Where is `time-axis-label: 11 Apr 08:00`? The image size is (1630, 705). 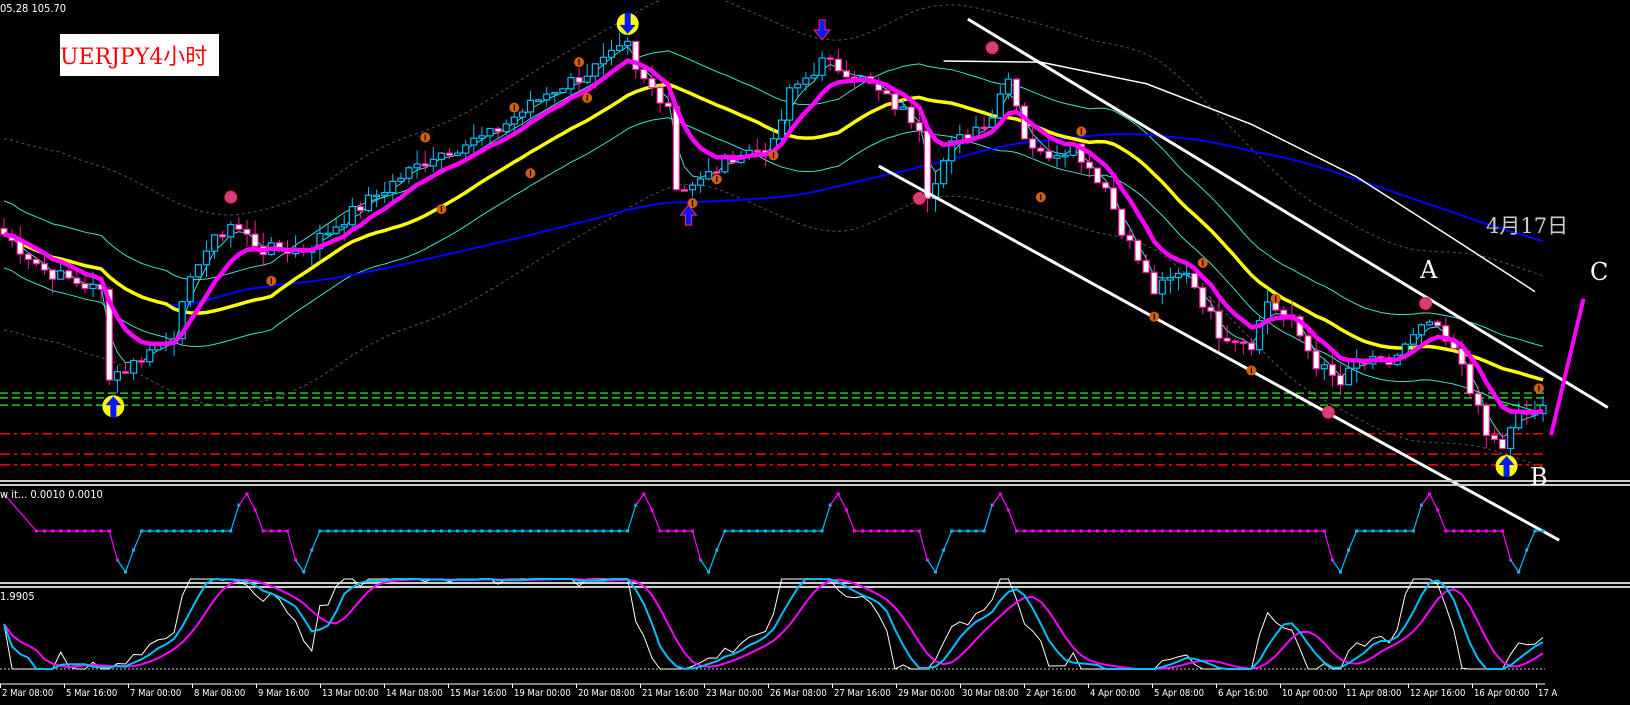 time-axis-label: 11 Apr 08:00 is located at coordinates (1374, 693).